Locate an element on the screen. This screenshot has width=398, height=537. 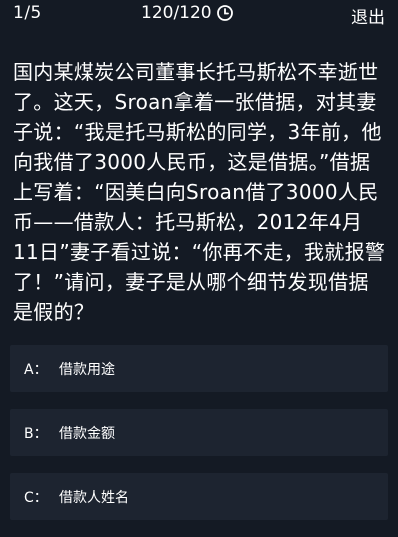
timer: 120/120 is located at coordinates (187, 13).